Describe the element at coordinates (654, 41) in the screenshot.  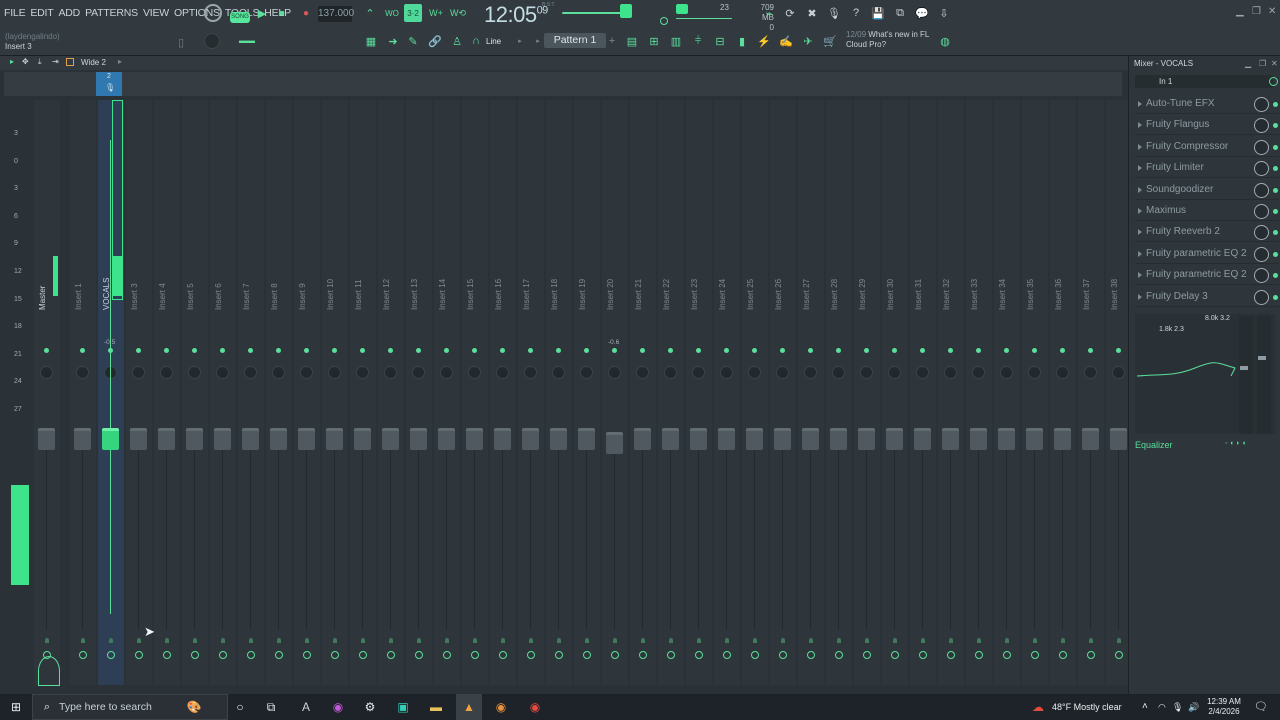
I see `channel-rack-icon: ⊞` at that location.